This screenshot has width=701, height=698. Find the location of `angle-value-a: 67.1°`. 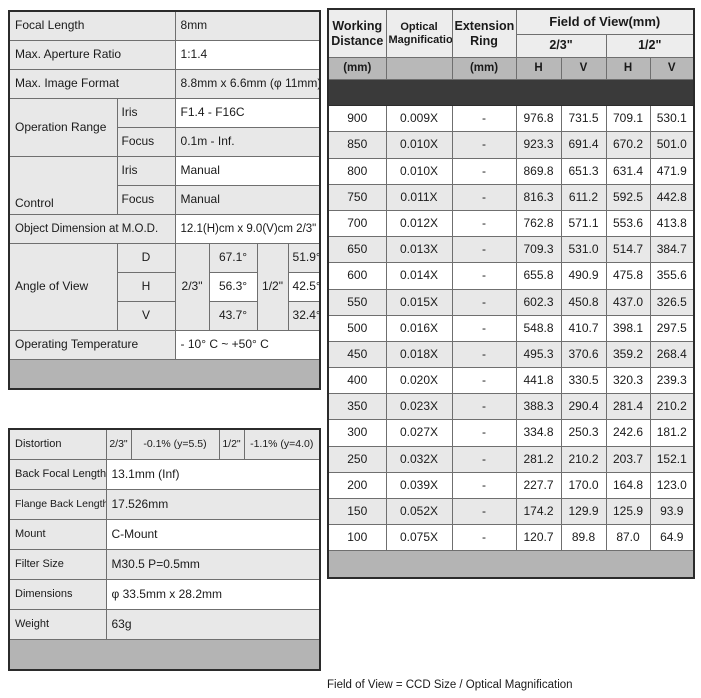

angle-value-a: 67.1° is located at coordinates (233, 258).